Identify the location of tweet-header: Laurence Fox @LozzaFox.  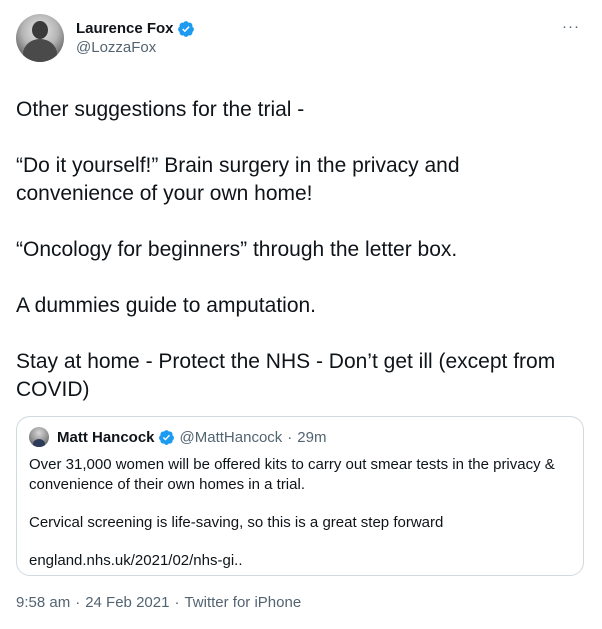
(301, 44).